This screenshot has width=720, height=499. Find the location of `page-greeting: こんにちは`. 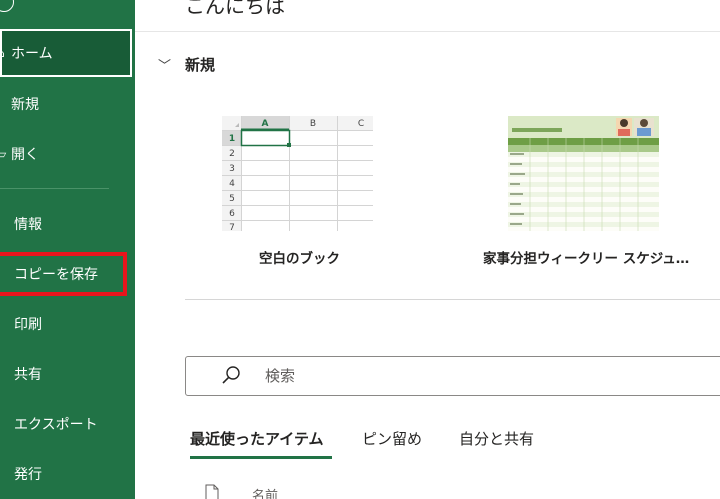

page-greeting: こんにちは is located at coordinates (235, 9).